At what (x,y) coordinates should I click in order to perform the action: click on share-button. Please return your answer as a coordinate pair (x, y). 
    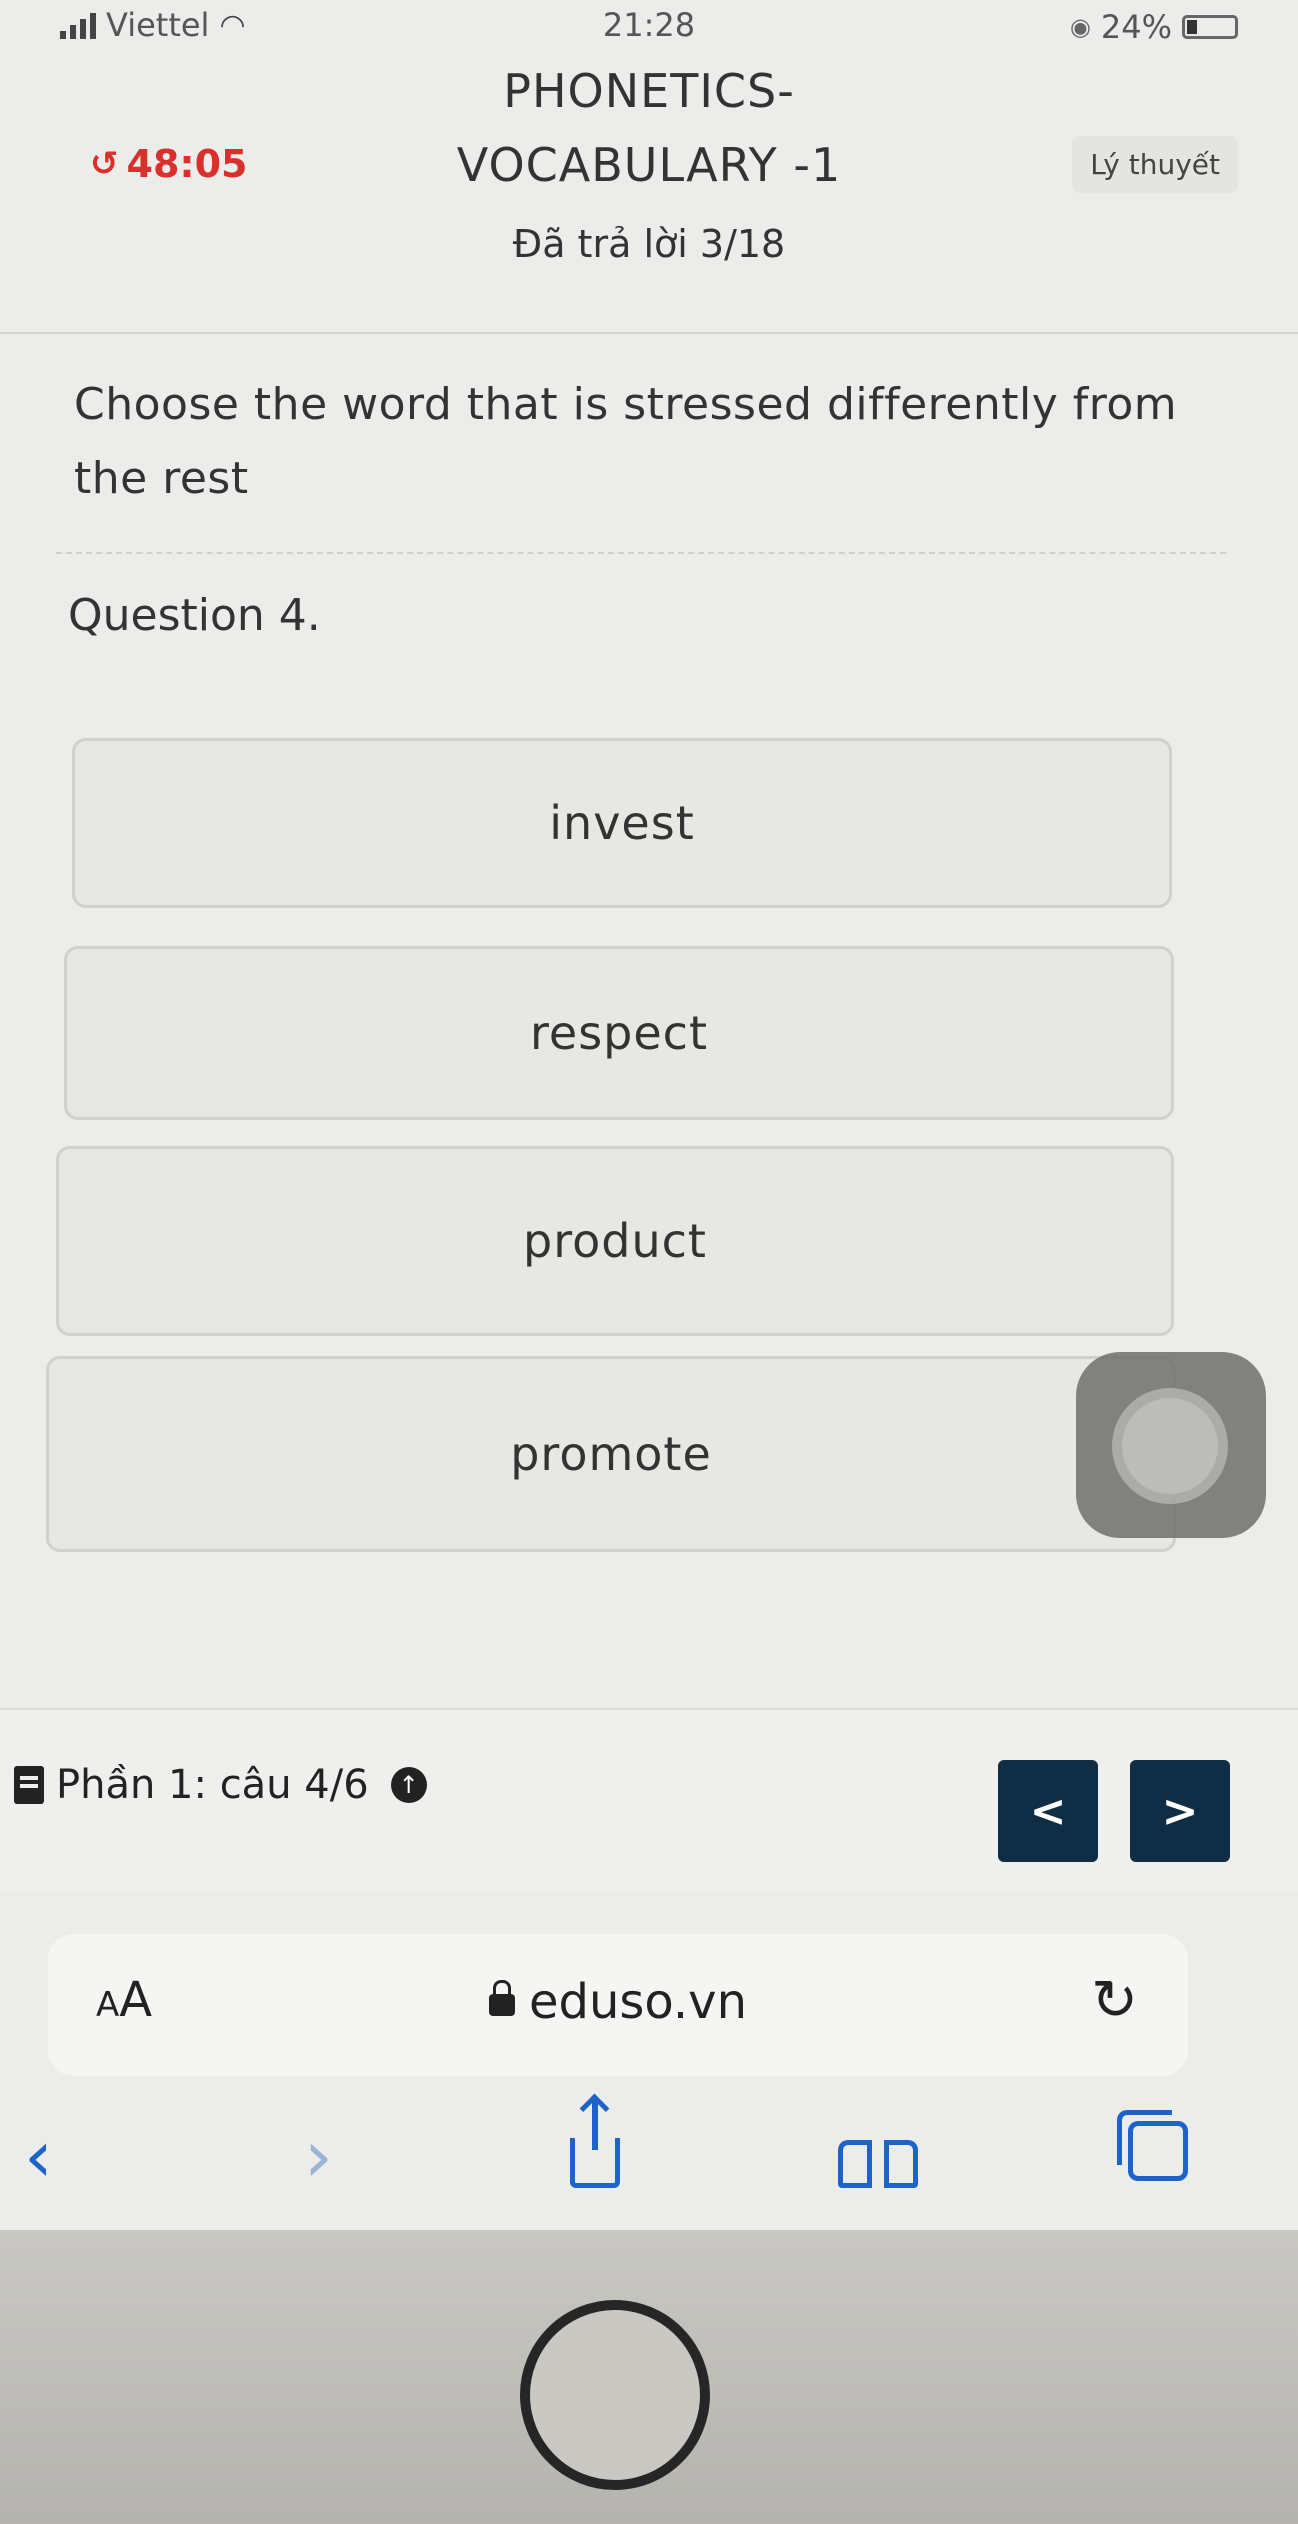
    Looking at the image, I should click on (595, 2151).